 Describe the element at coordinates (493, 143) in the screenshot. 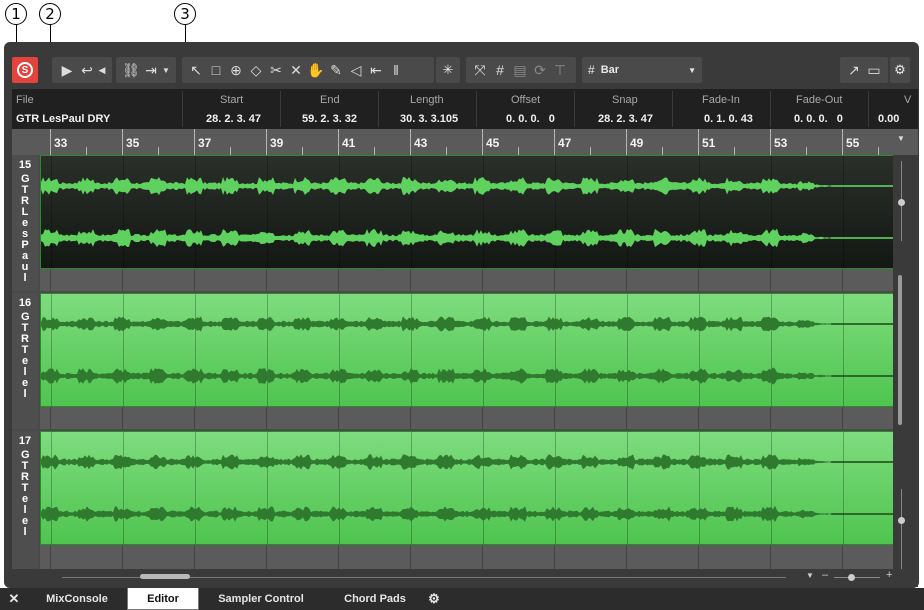

I see `ruler-bar-label: 45` at that location.